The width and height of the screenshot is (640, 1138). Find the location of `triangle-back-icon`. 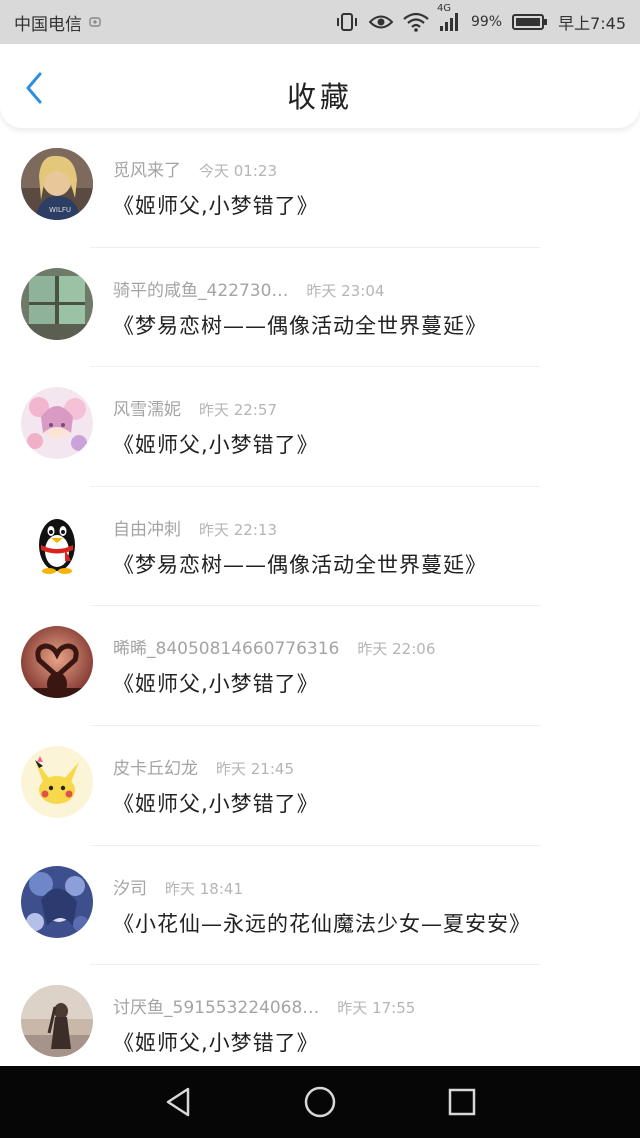

triangle-back-icon is located at coordinates (178, 1102).